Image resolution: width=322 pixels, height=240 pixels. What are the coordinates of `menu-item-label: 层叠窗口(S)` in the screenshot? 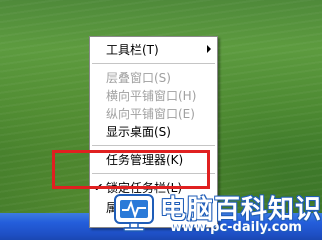 It's located at (138, 77).